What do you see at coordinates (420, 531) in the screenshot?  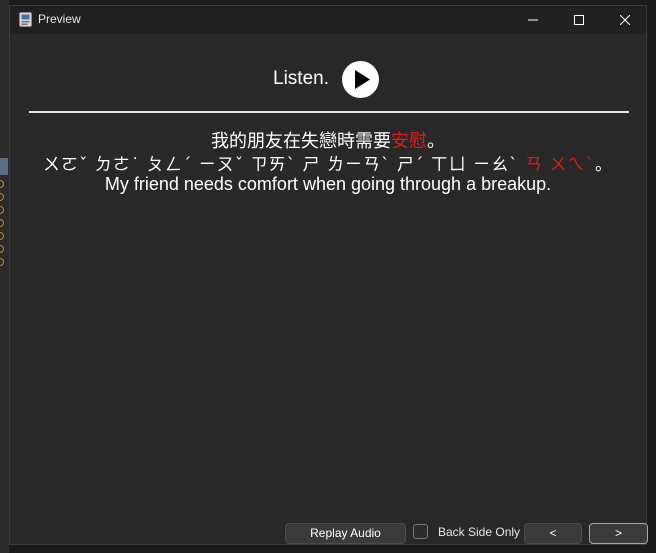 I see `back-side-only-checkbox` at bounding box center [420, 531].